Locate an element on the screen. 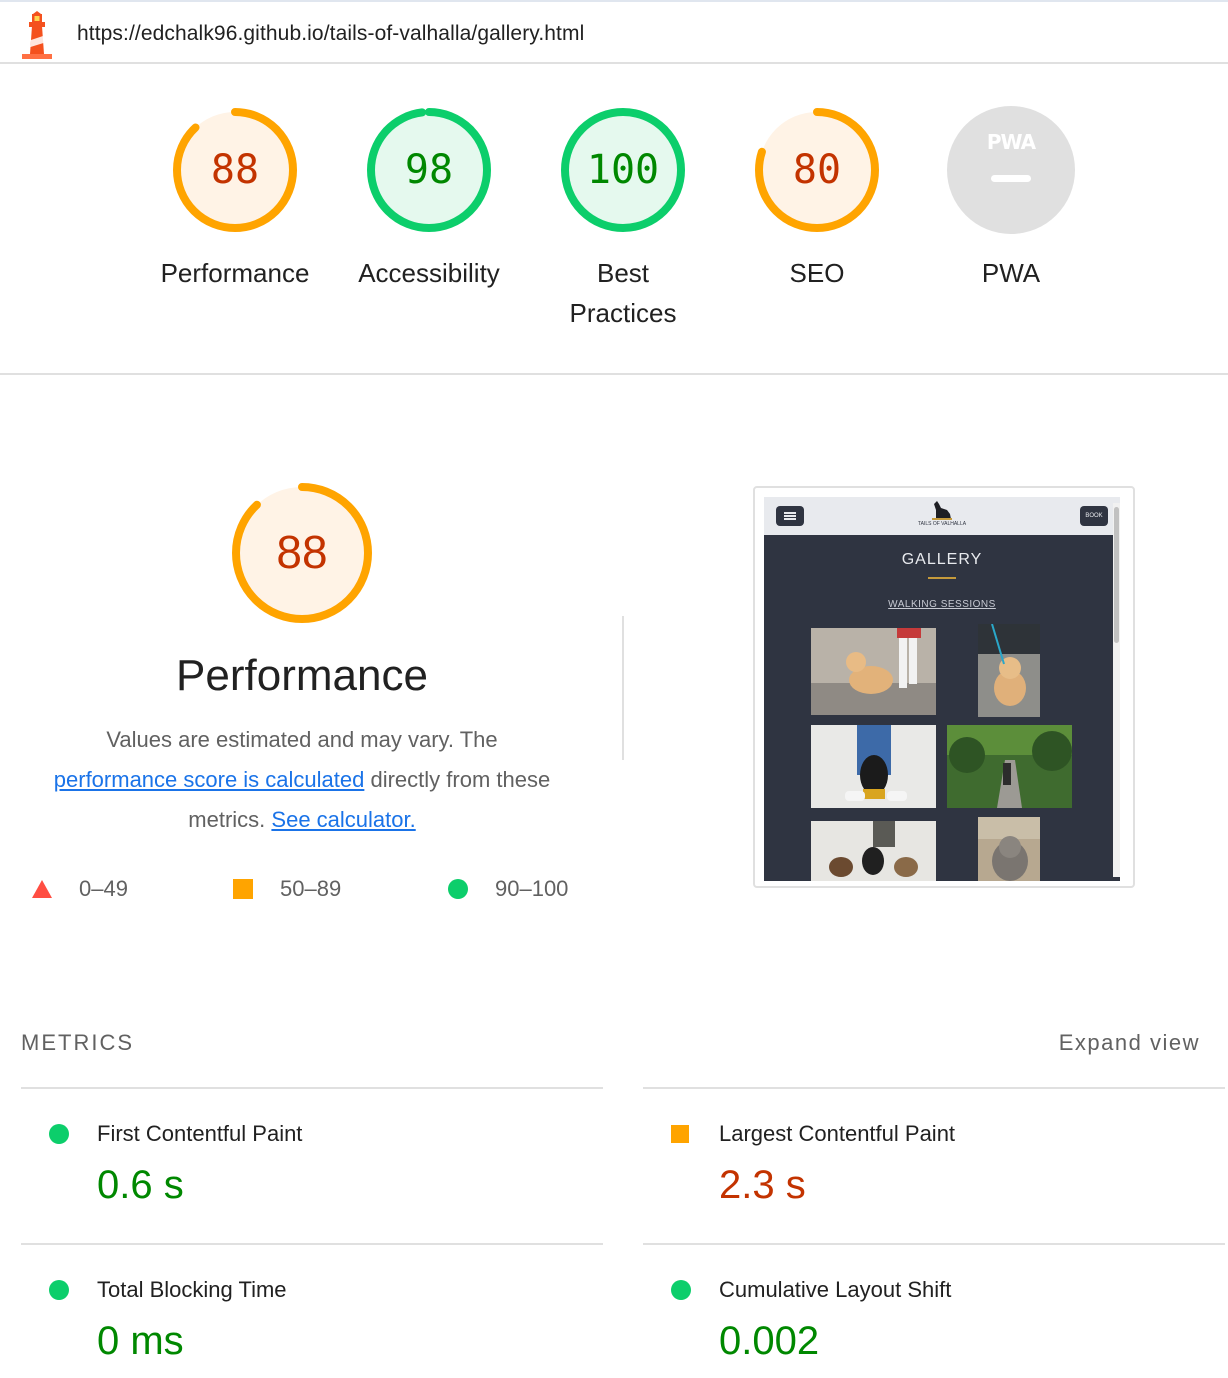 This screenshot has width=1228, height=1378. legend-pass-label: 90–100 is located at coordinates (532, 888).